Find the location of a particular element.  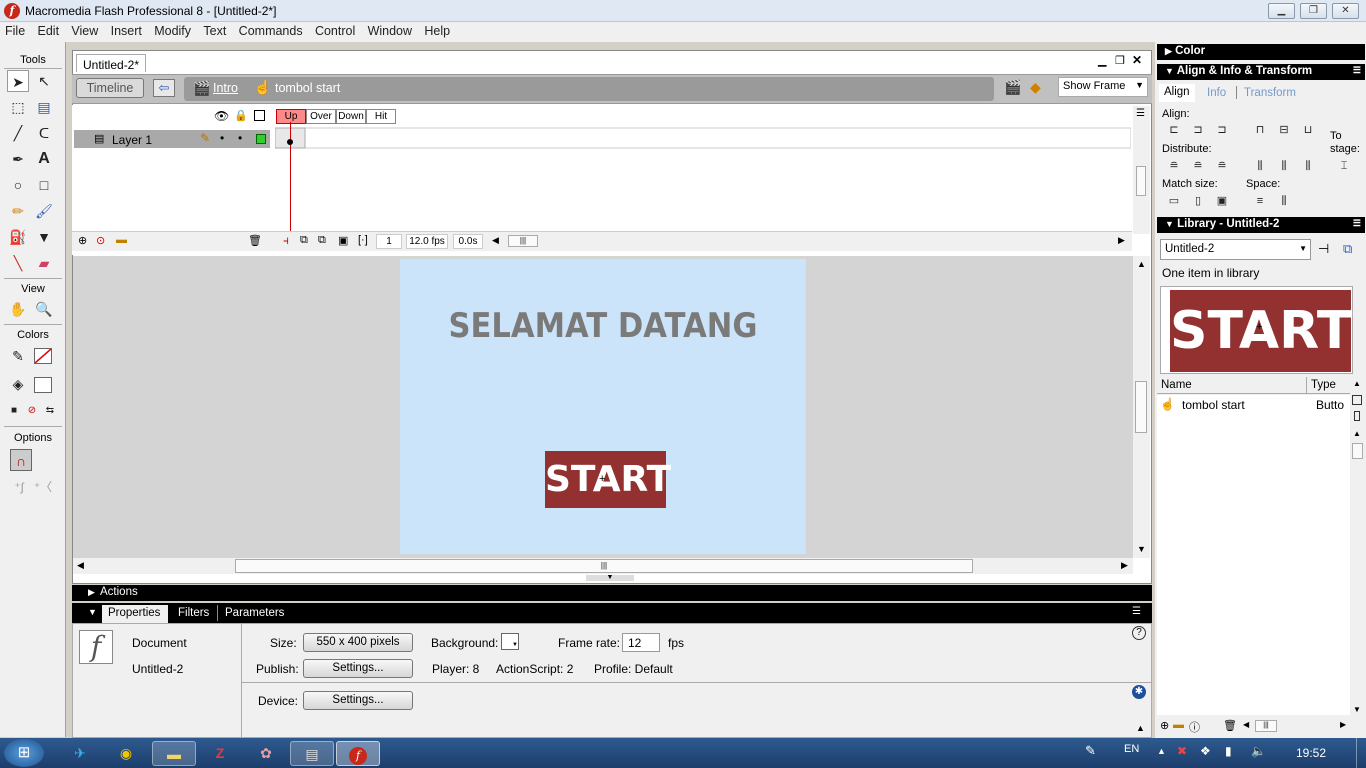

expand-arrow-icon: ▼ is located at coordinates (92, 612).